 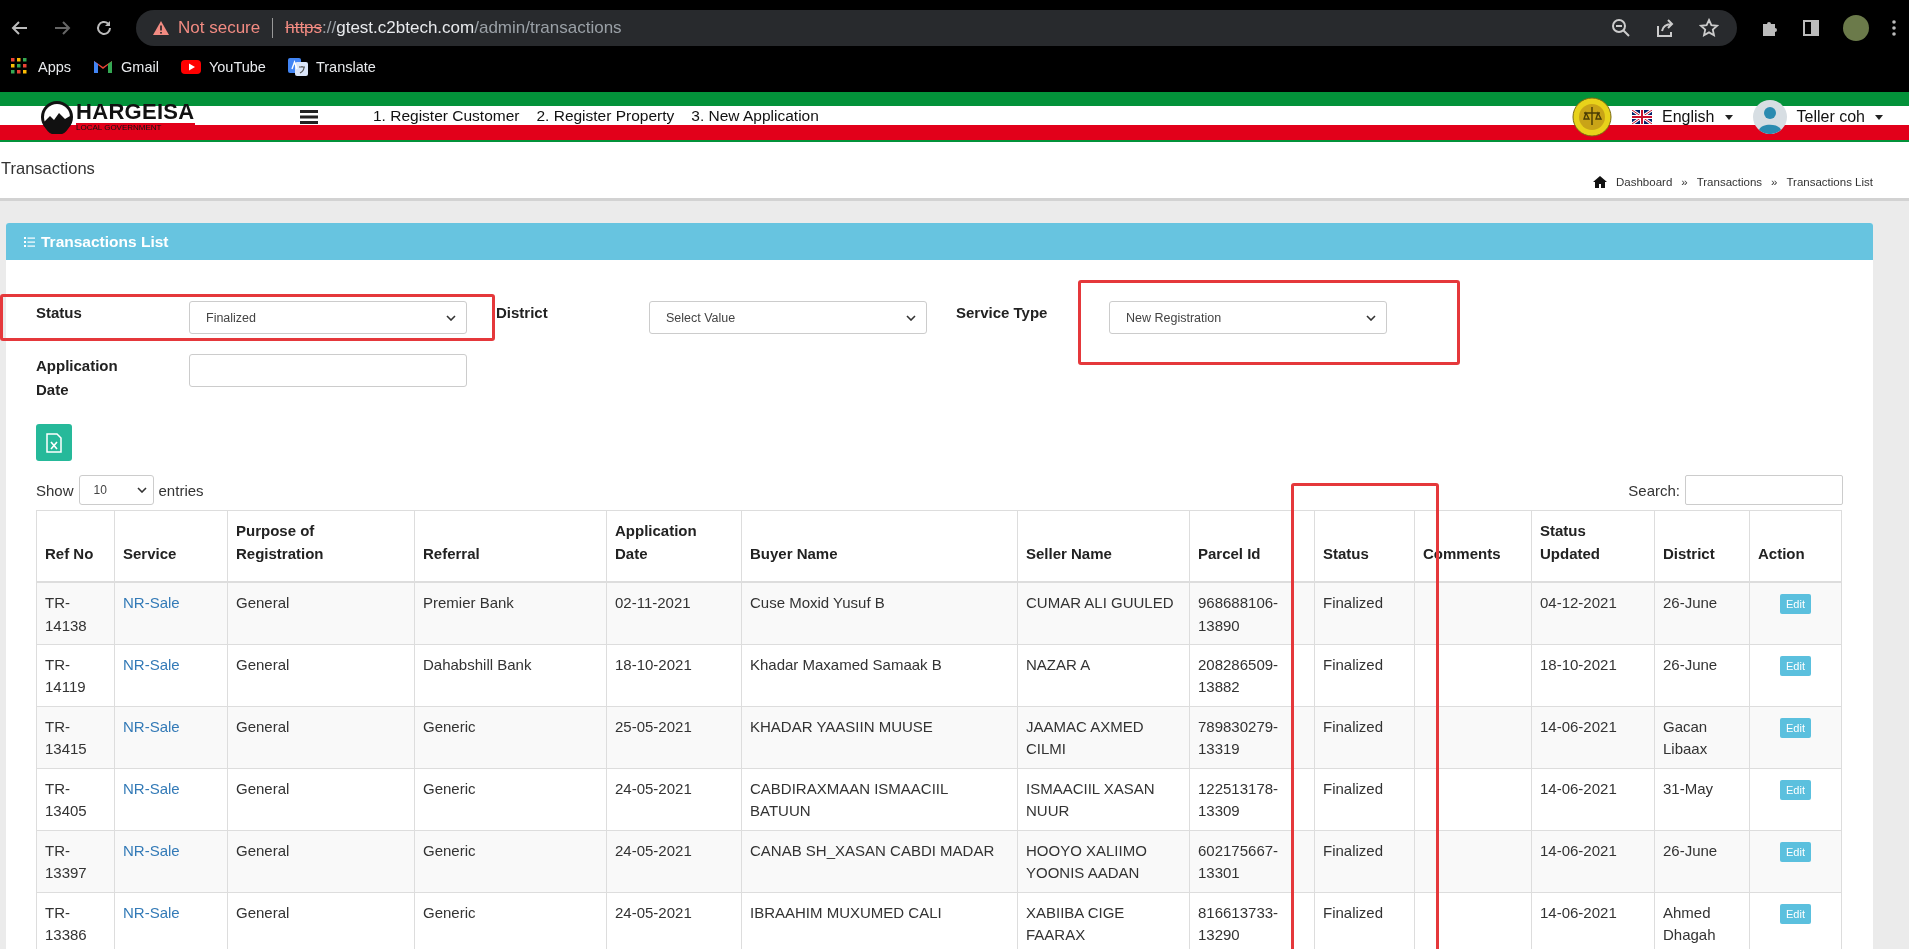 I want to click on dropdown: New Registration, so click(x=1248, y=317).